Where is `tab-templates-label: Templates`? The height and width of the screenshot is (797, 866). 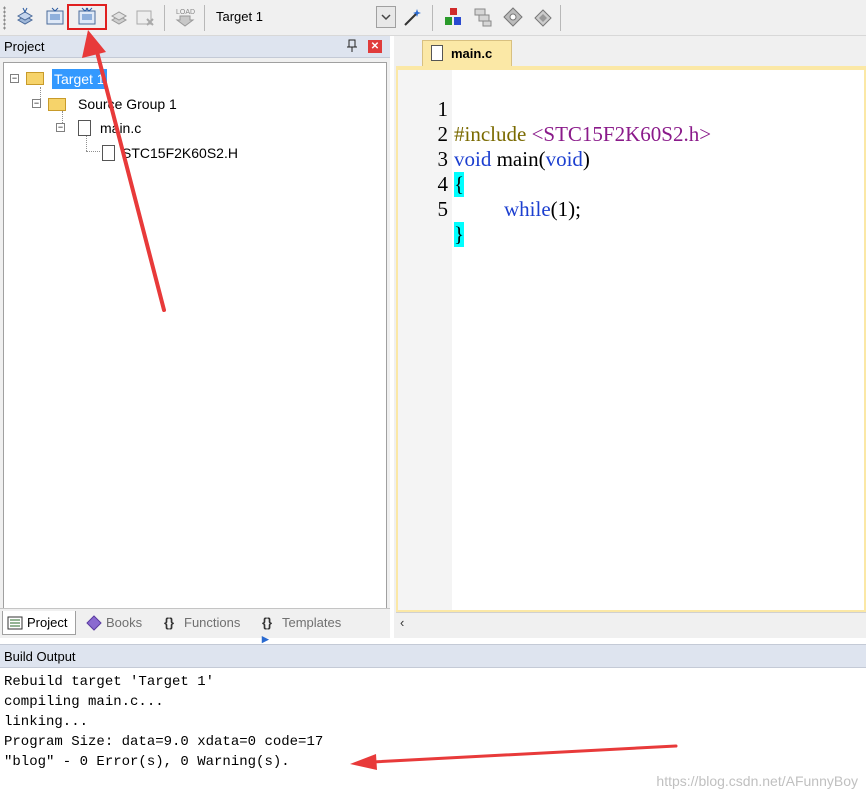
tab-templates-label: Templates is located at coordinates (312, 622).